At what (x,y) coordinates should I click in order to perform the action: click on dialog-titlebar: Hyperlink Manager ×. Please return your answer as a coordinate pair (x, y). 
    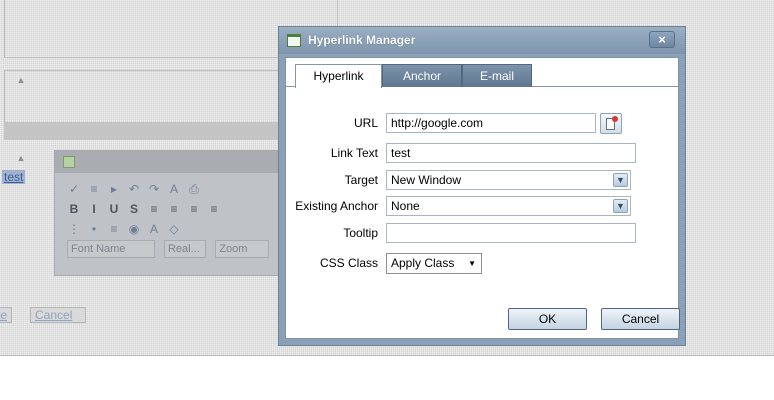
    Looking at the image, I should click on (482, 40).